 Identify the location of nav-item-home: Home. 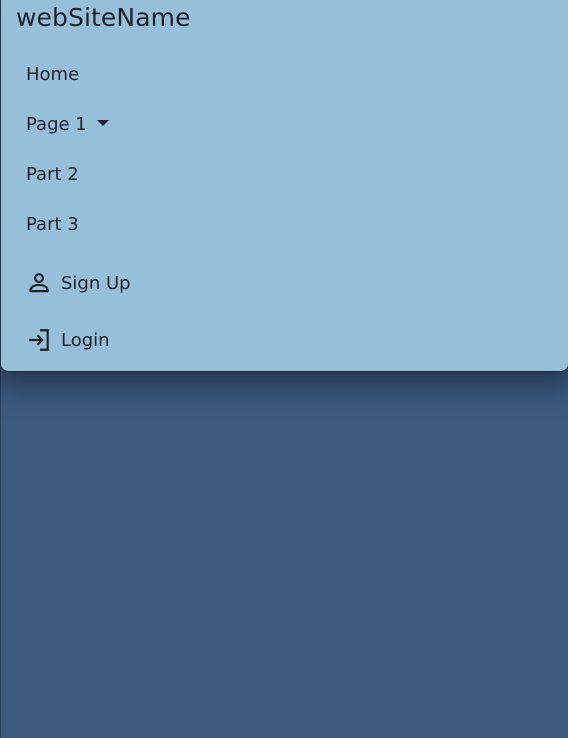
(52, 74).